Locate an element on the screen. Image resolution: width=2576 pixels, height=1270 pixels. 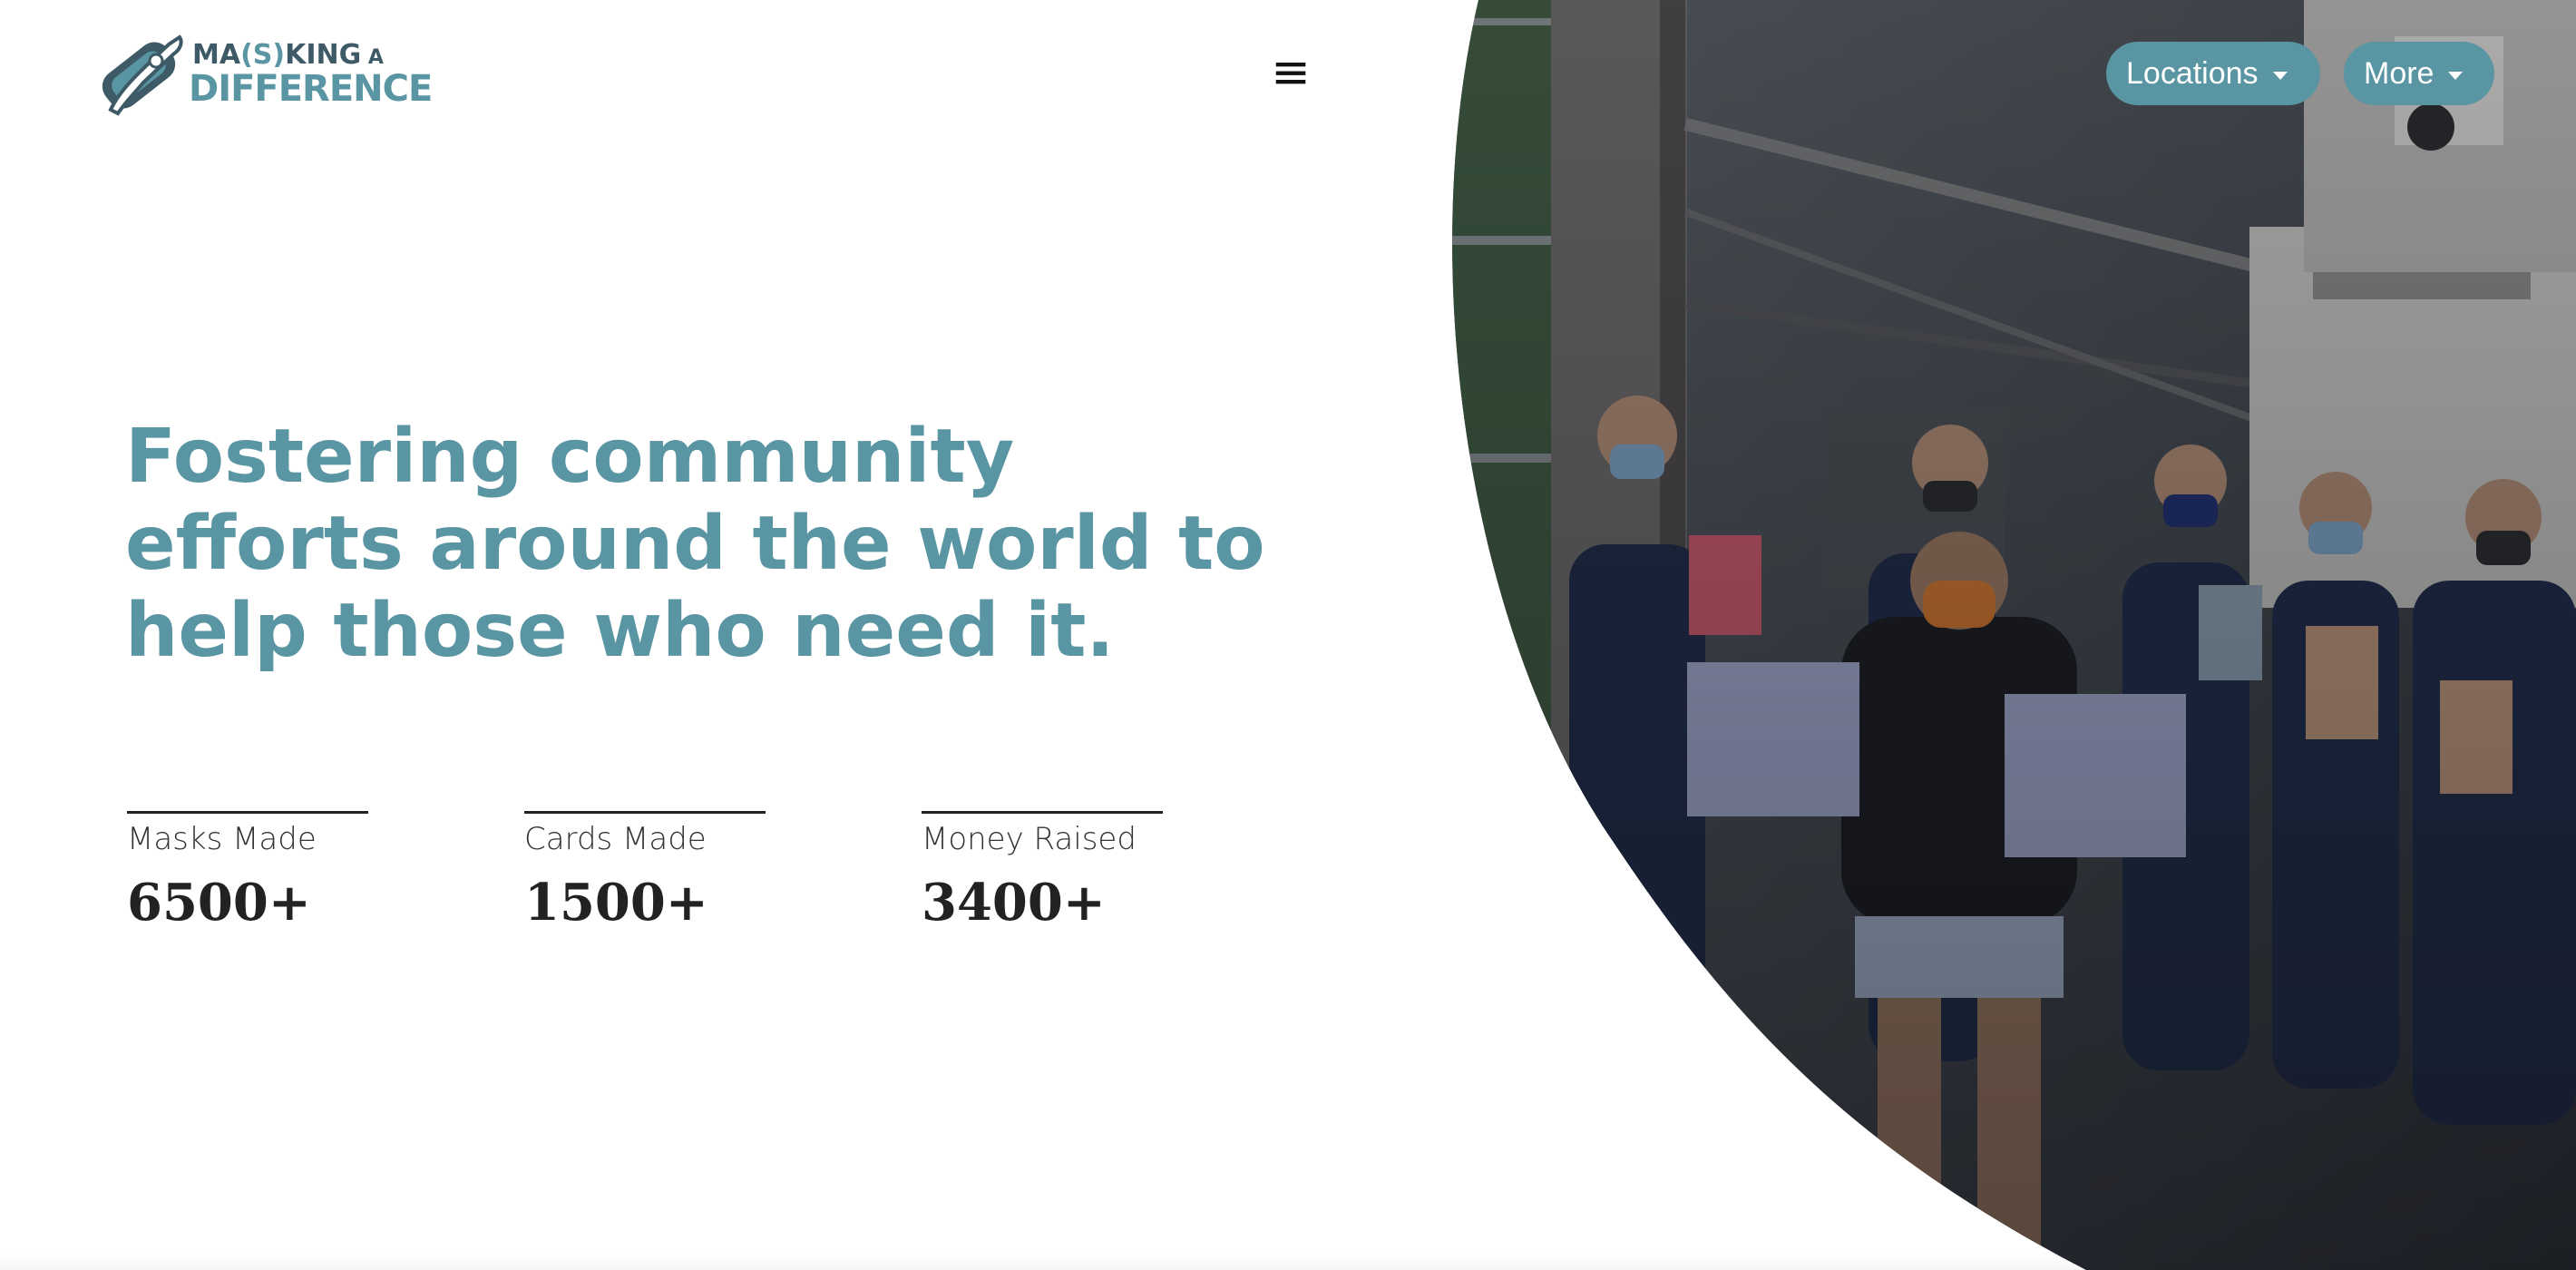
hamburger-icon: ≡ is located at coordinates (1291, 72).